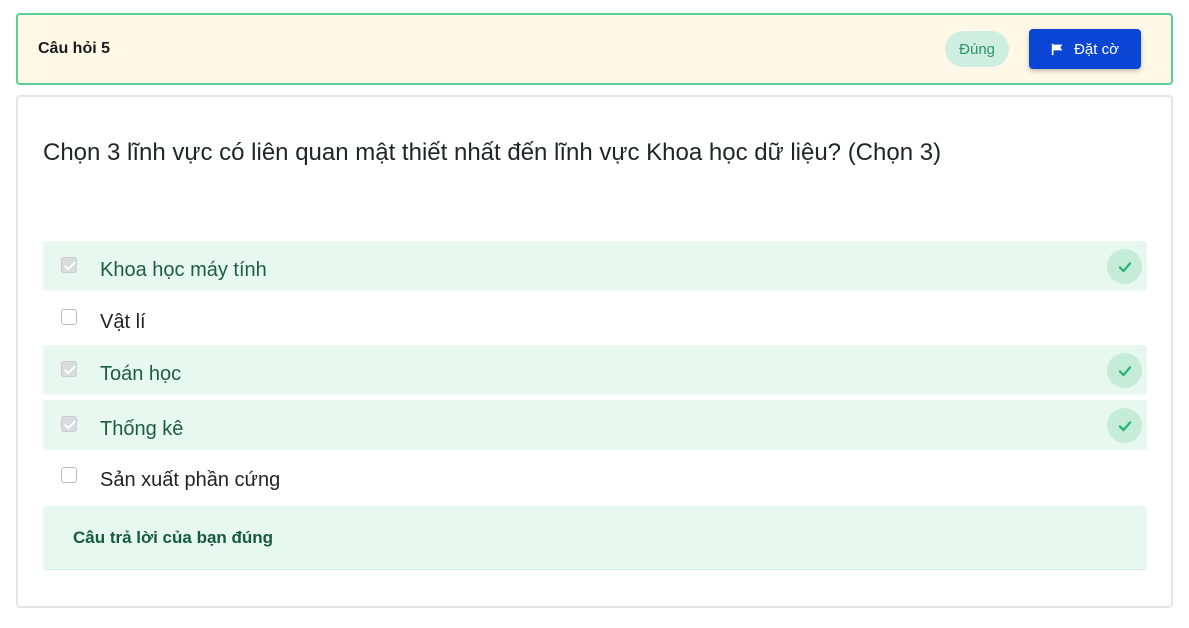 This screenshot has height=628, width=1189. I want to click on status-badge: Đúng, so click(977, 49).